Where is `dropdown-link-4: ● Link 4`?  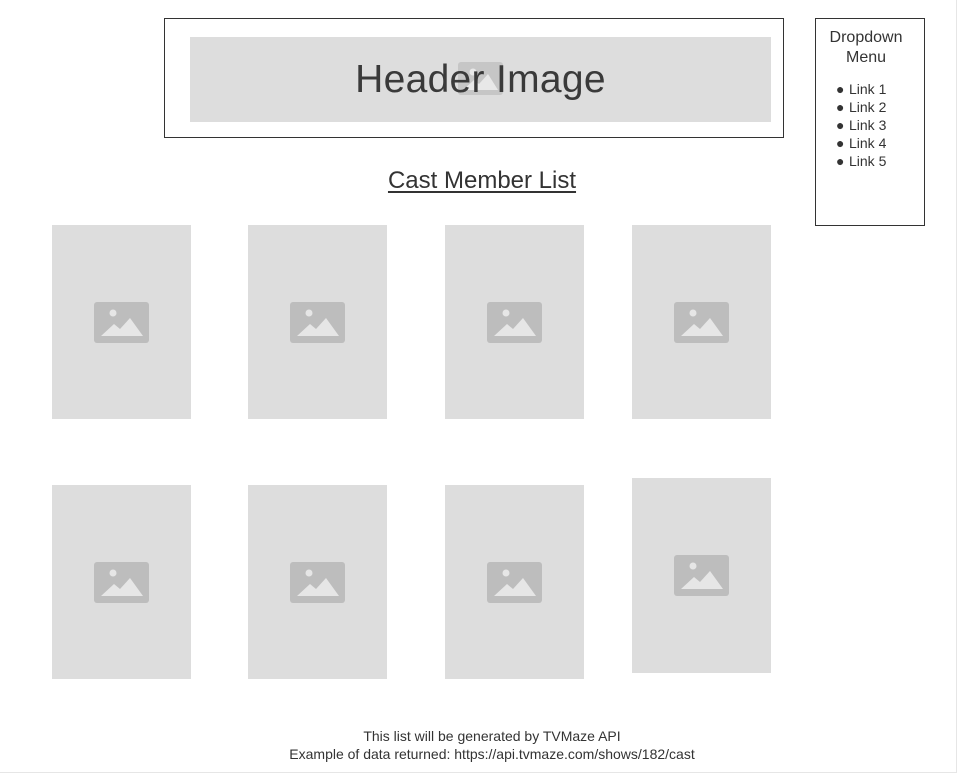
dropdown-link-4: ● Link 4 is located at coordinates (861, 143).